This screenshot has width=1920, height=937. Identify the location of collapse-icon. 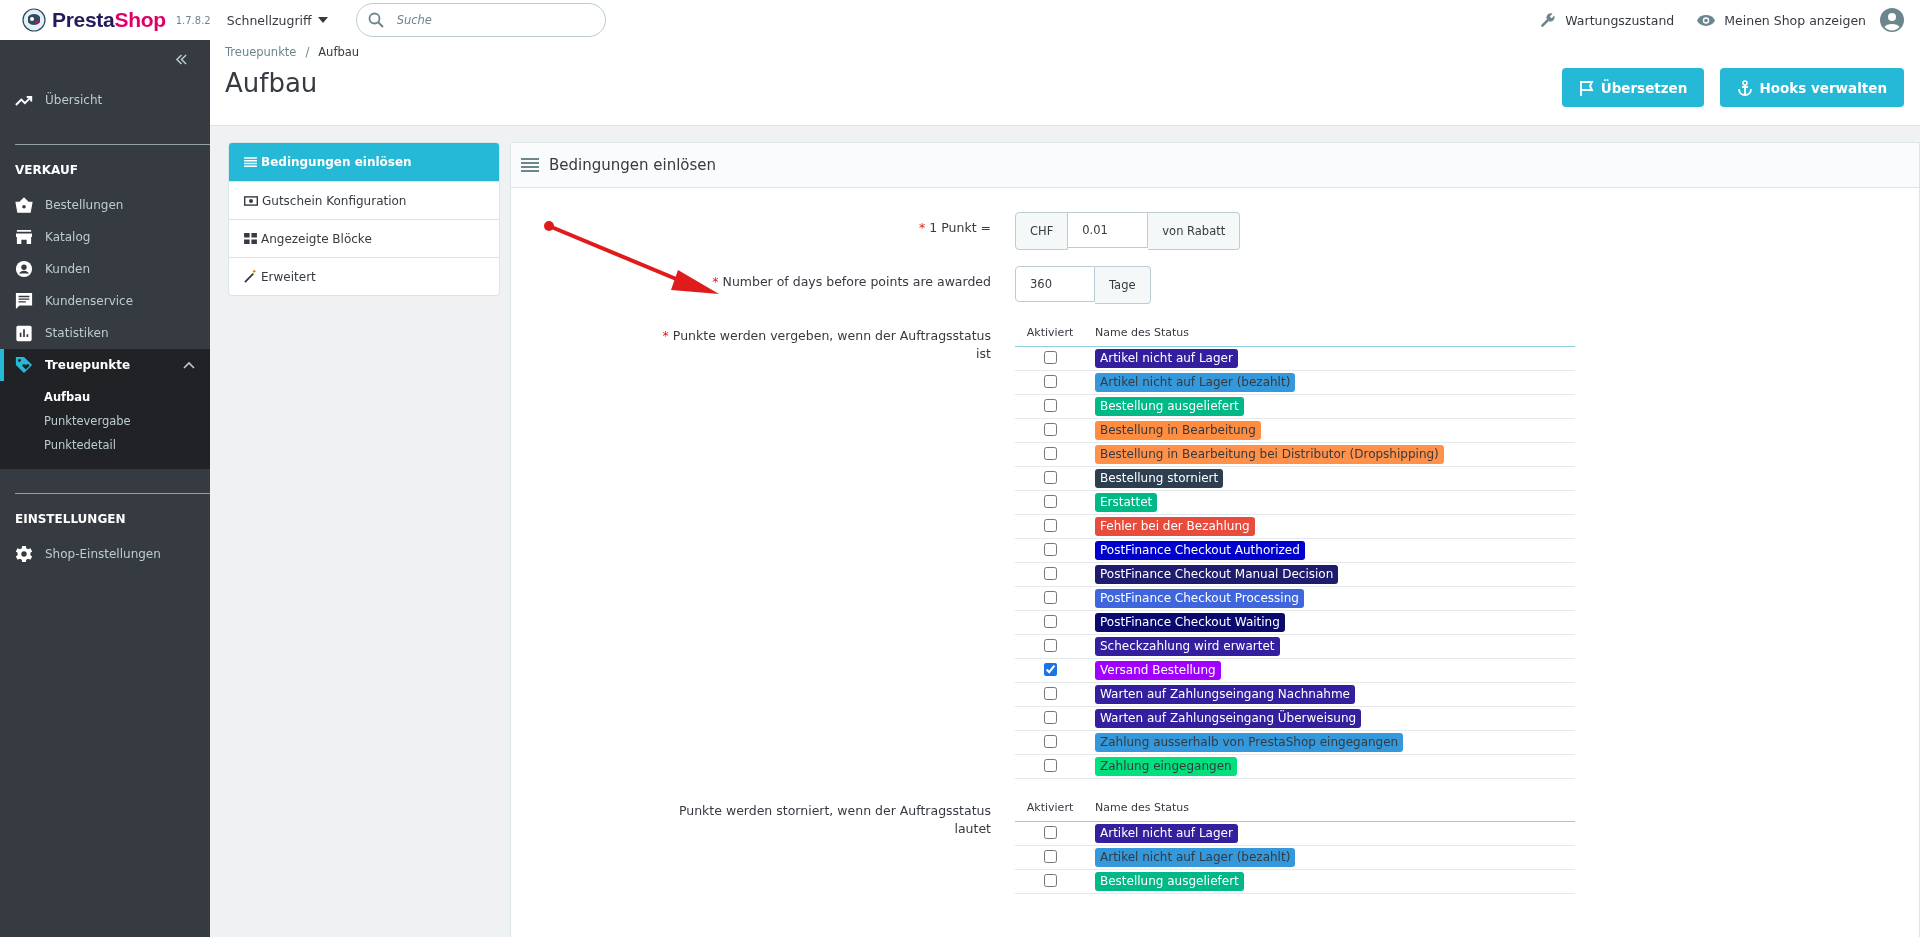
(181, 59).